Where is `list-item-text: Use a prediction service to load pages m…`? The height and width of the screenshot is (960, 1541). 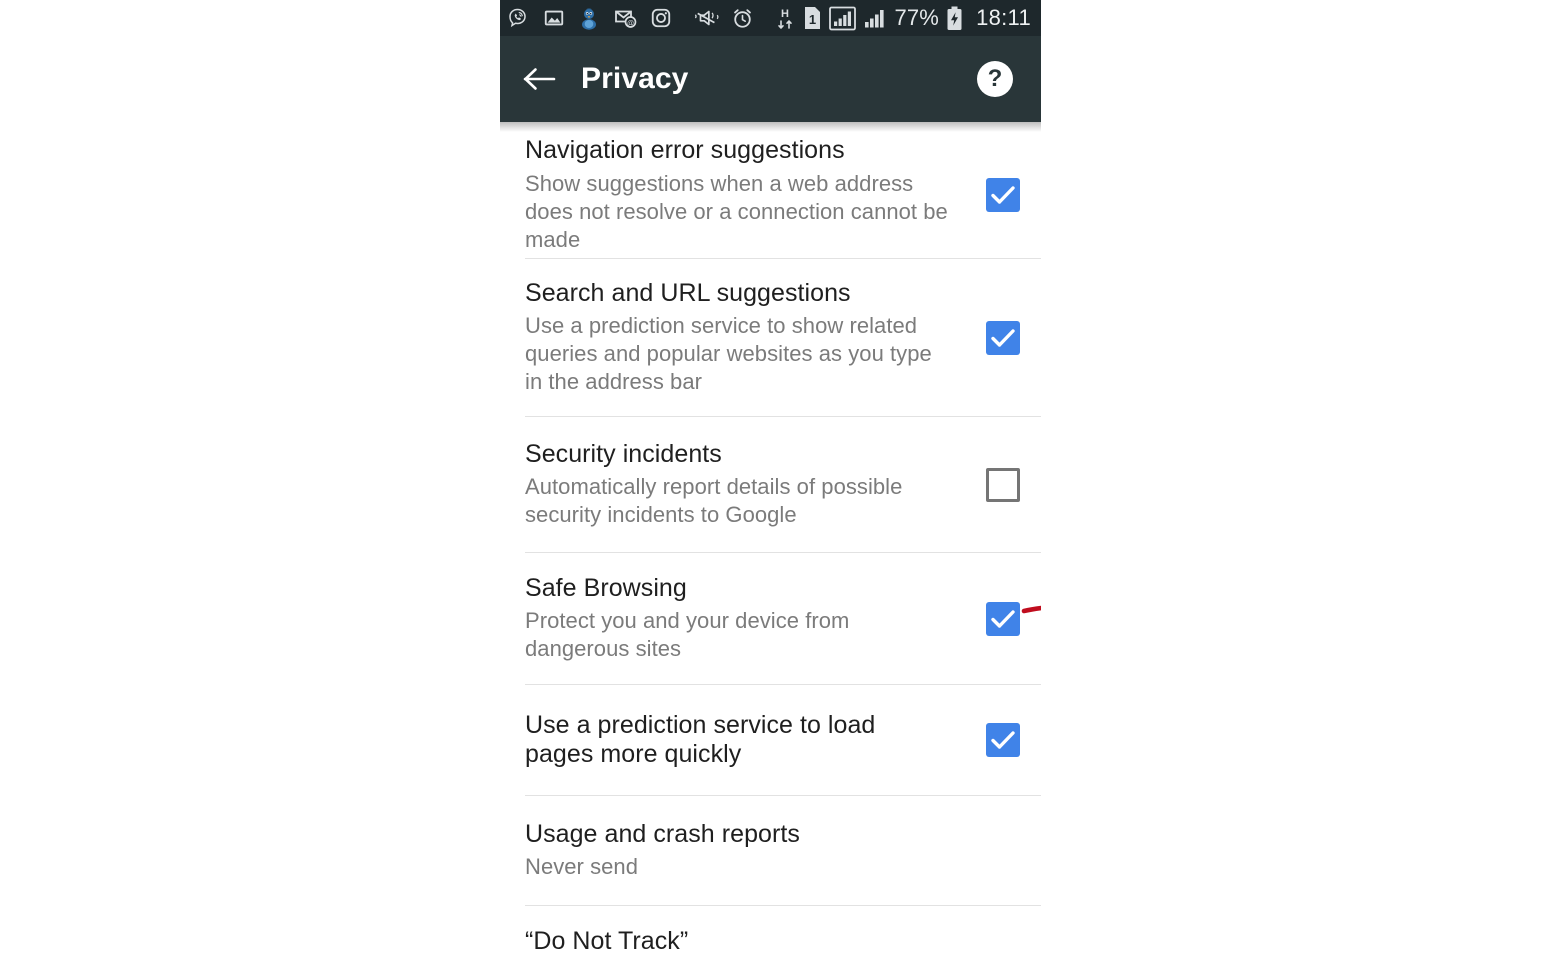 list-item-text: Use a prediction service to load pages m… is located at coordinates (745, 740).